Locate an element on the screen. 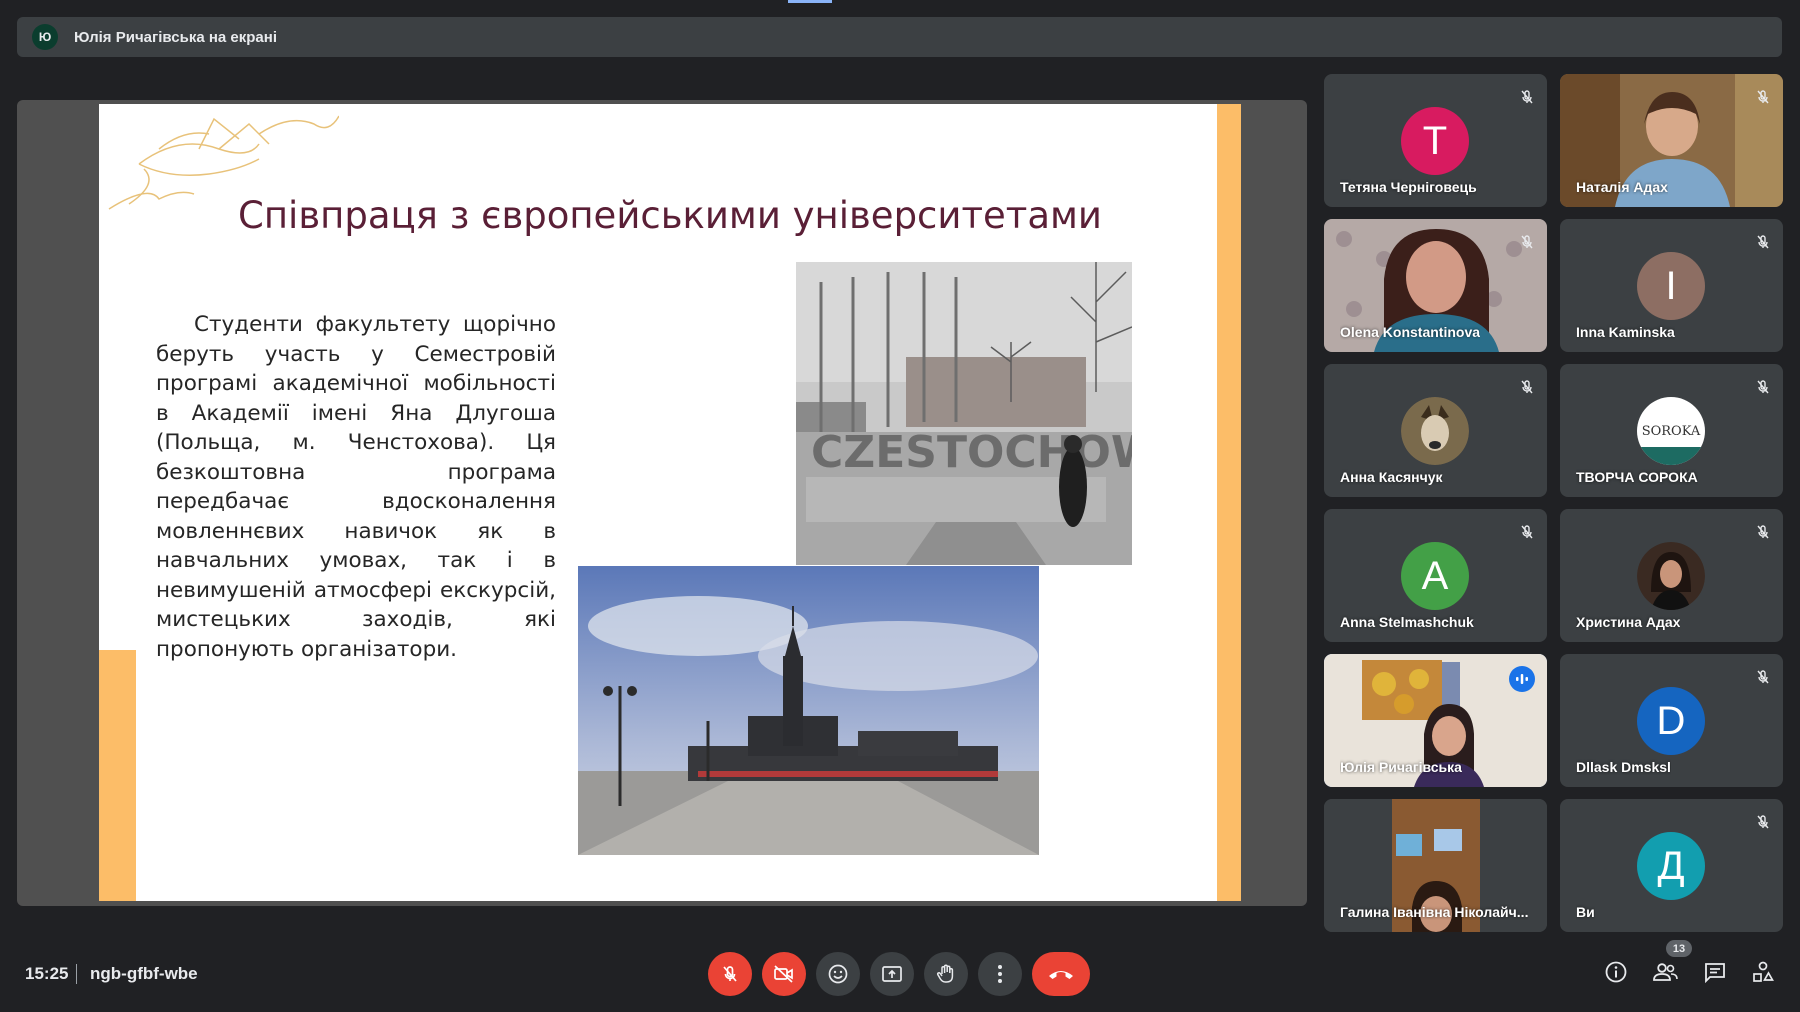 This screenshot has width=1800, height=1012. mic-off-icon is located at coordinates (730, 974).